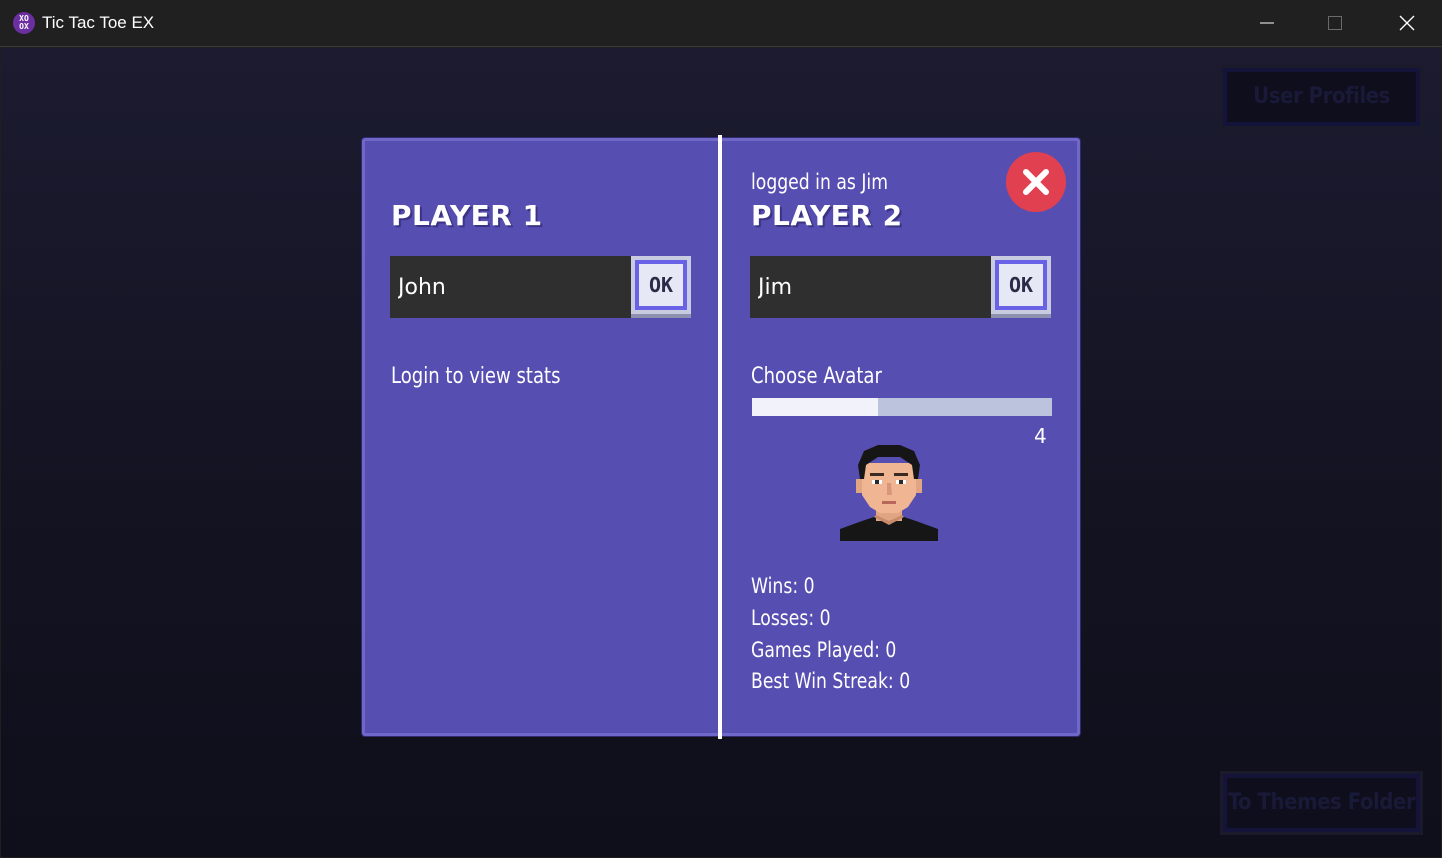 This screenshot has height=858, width=1442. What do you see at coordinates (24, 23) in the screenshot?
I see `app-logo-icon: XO OX` at bounding box center [24, 23].